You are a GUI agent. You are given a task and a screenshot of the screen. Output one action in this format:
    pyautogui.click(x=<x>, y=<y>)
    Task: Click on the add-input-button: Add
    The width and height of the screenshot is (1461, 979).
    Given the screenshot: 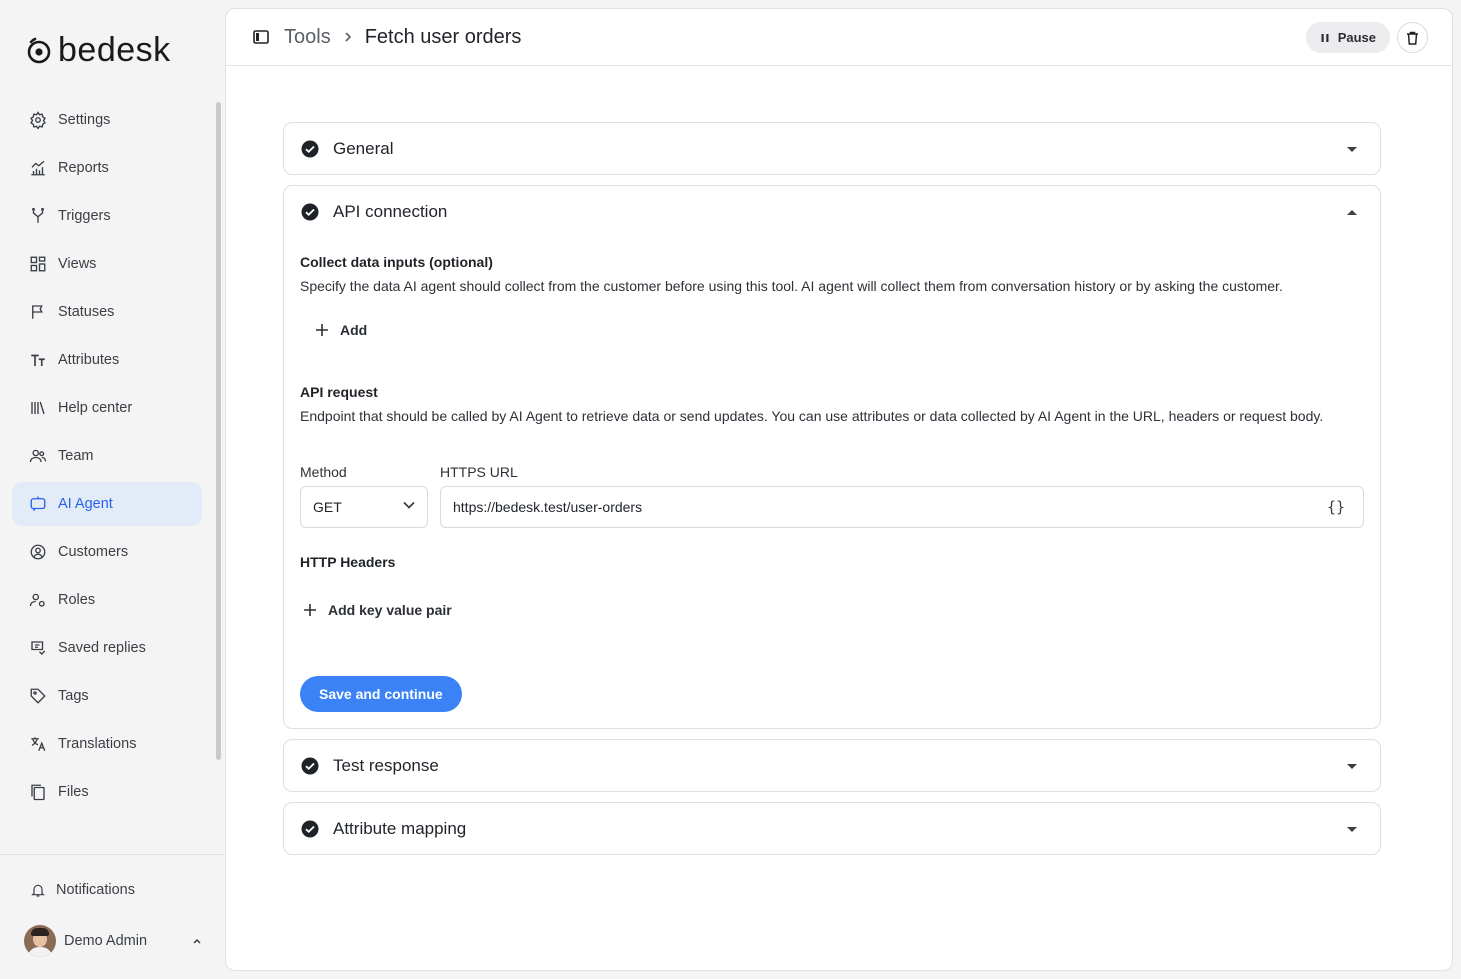 What is the action you would take?
    pyautogui.click(x=341, y=330)
    